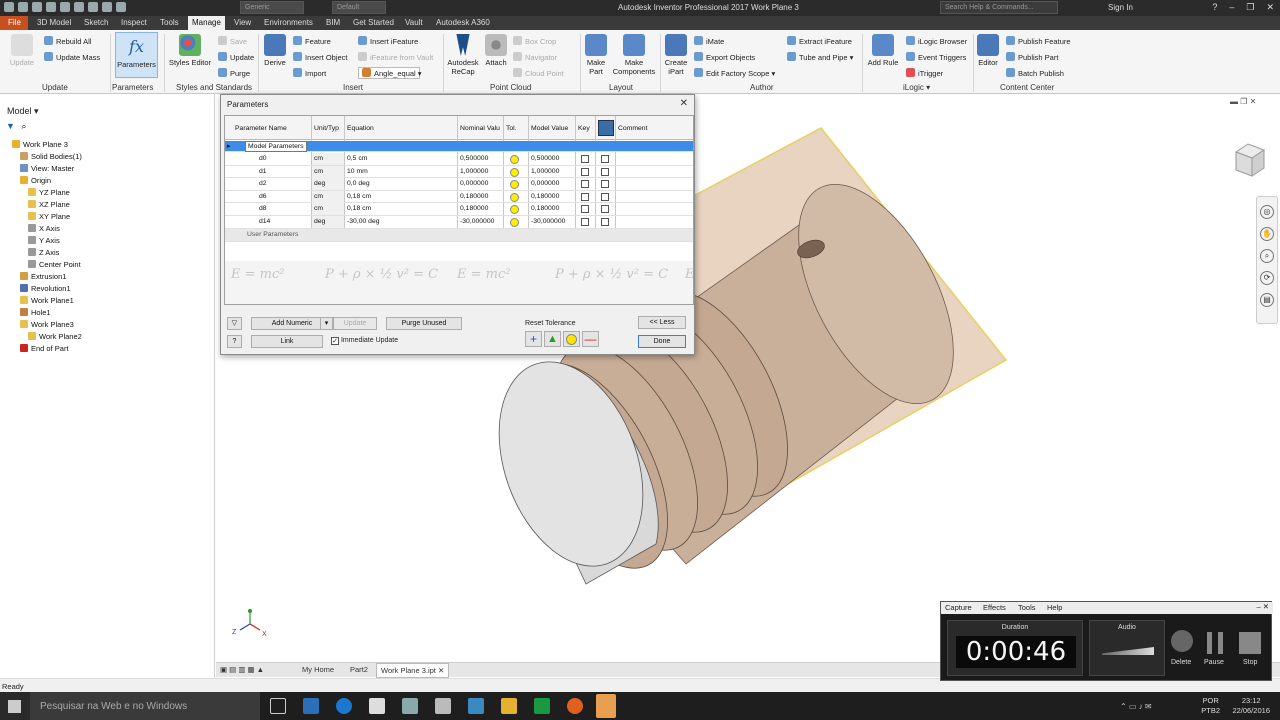 Image resolution: width=1280 pixels, height=720 pixels. Describe the element at coordinates (534, 41) in the screenshot. I see `box-crop-button: Box Crop` at that location.